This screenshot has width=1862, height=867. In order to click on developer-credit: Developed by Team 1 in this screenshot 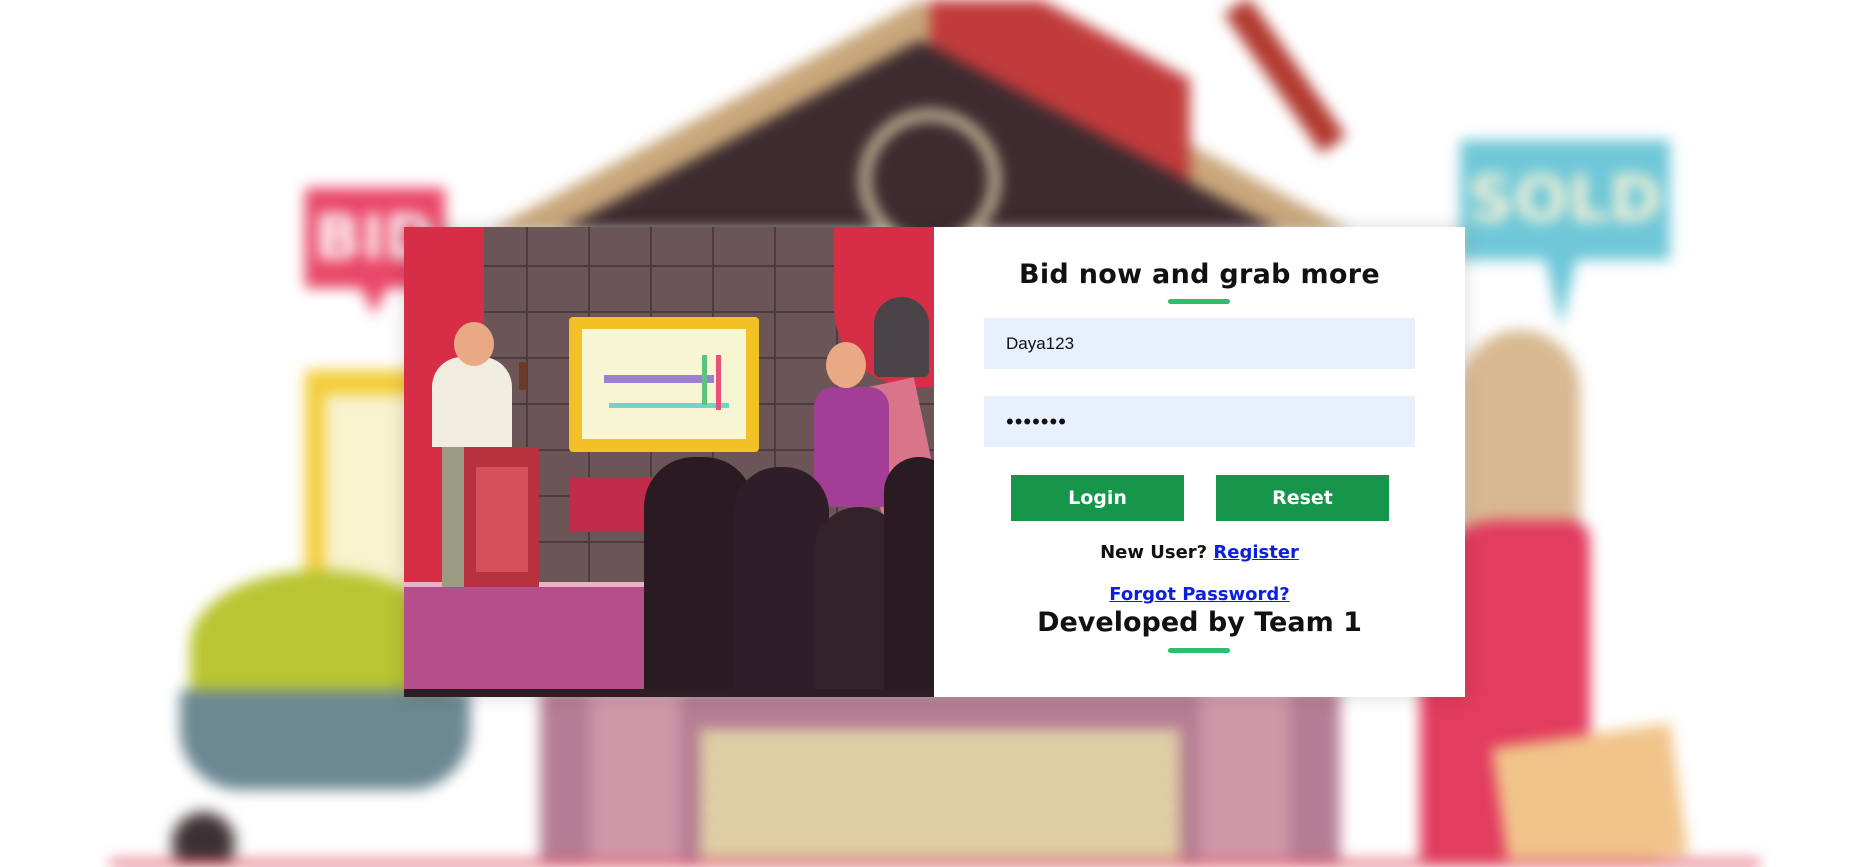, I will do `click(1199, 622)`.